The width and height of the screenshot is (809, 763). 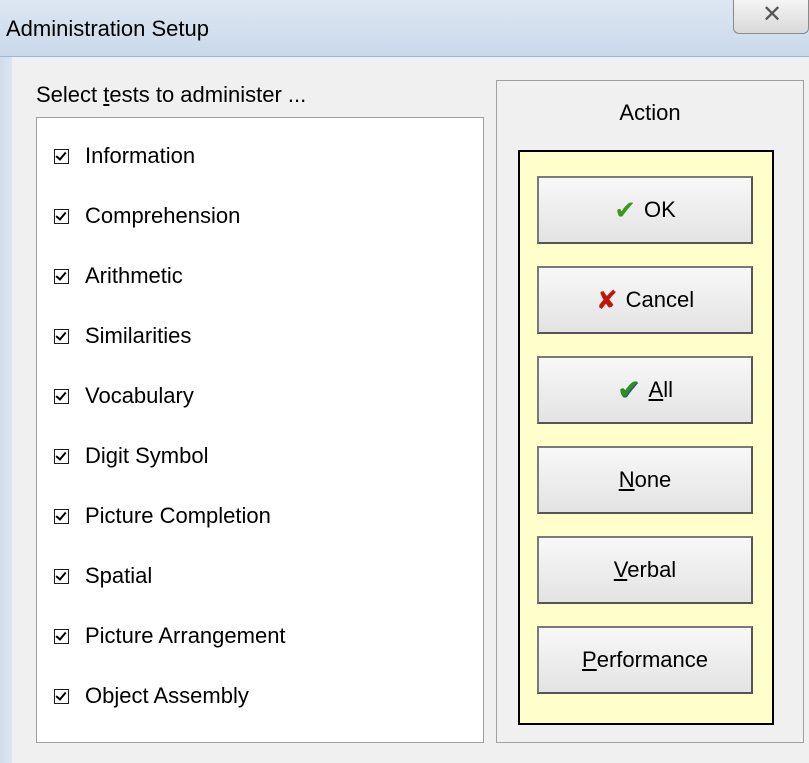 I want to click on test-checkbox-row: Spatial, so click(x=103, y=576).